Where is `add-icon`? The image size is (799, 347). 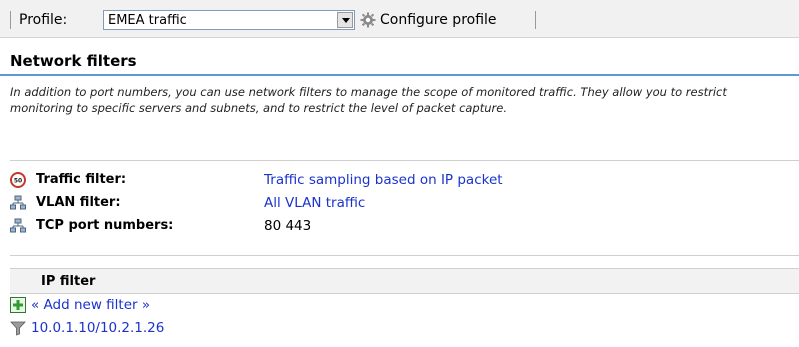
add-icon is located at coordinates (18, 305).